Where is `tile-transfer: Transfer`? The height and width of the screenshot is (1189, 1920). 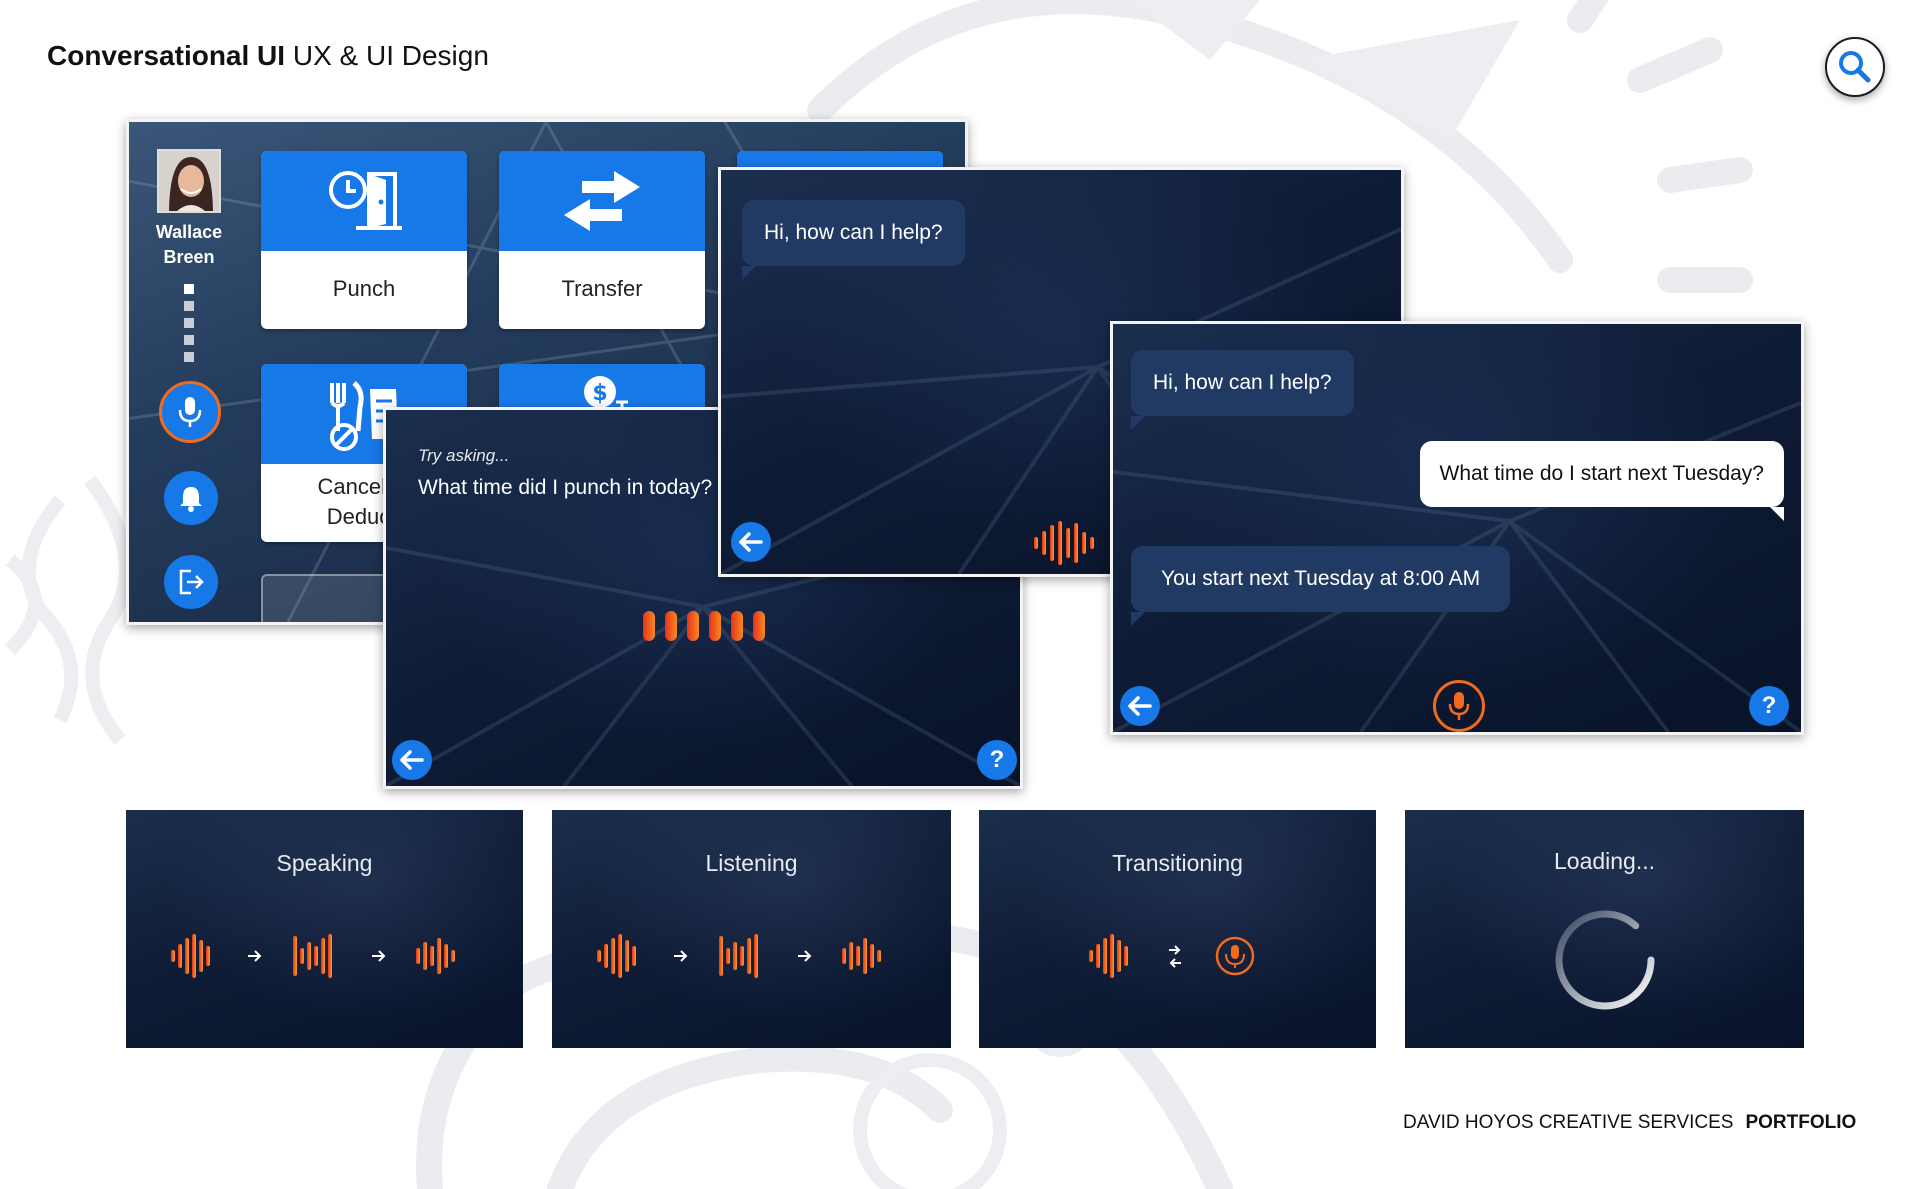
tile-transfer: Transfer is located at coordinates (602, 240).